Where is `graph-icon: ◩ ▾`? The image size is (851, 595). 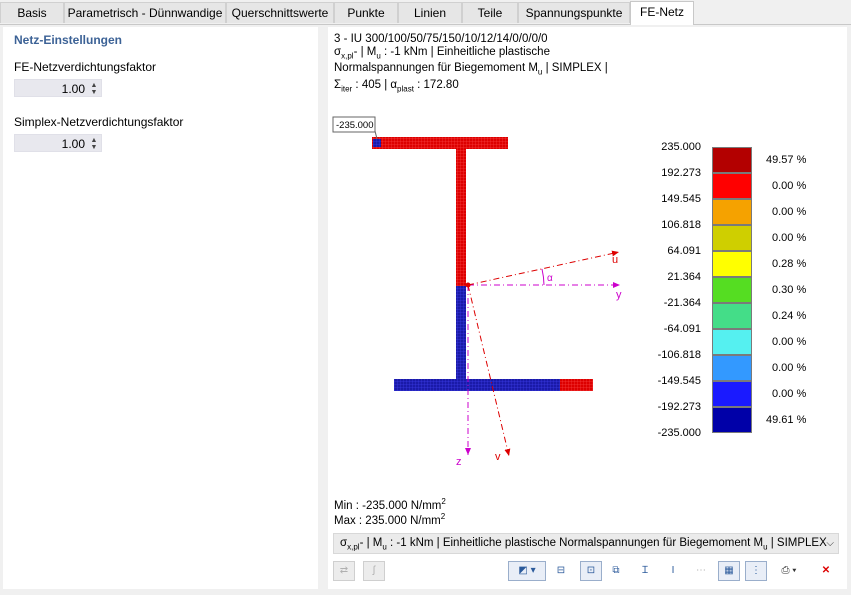 graph-icon: ◩ ▾ is located at coordinates (527, 571).